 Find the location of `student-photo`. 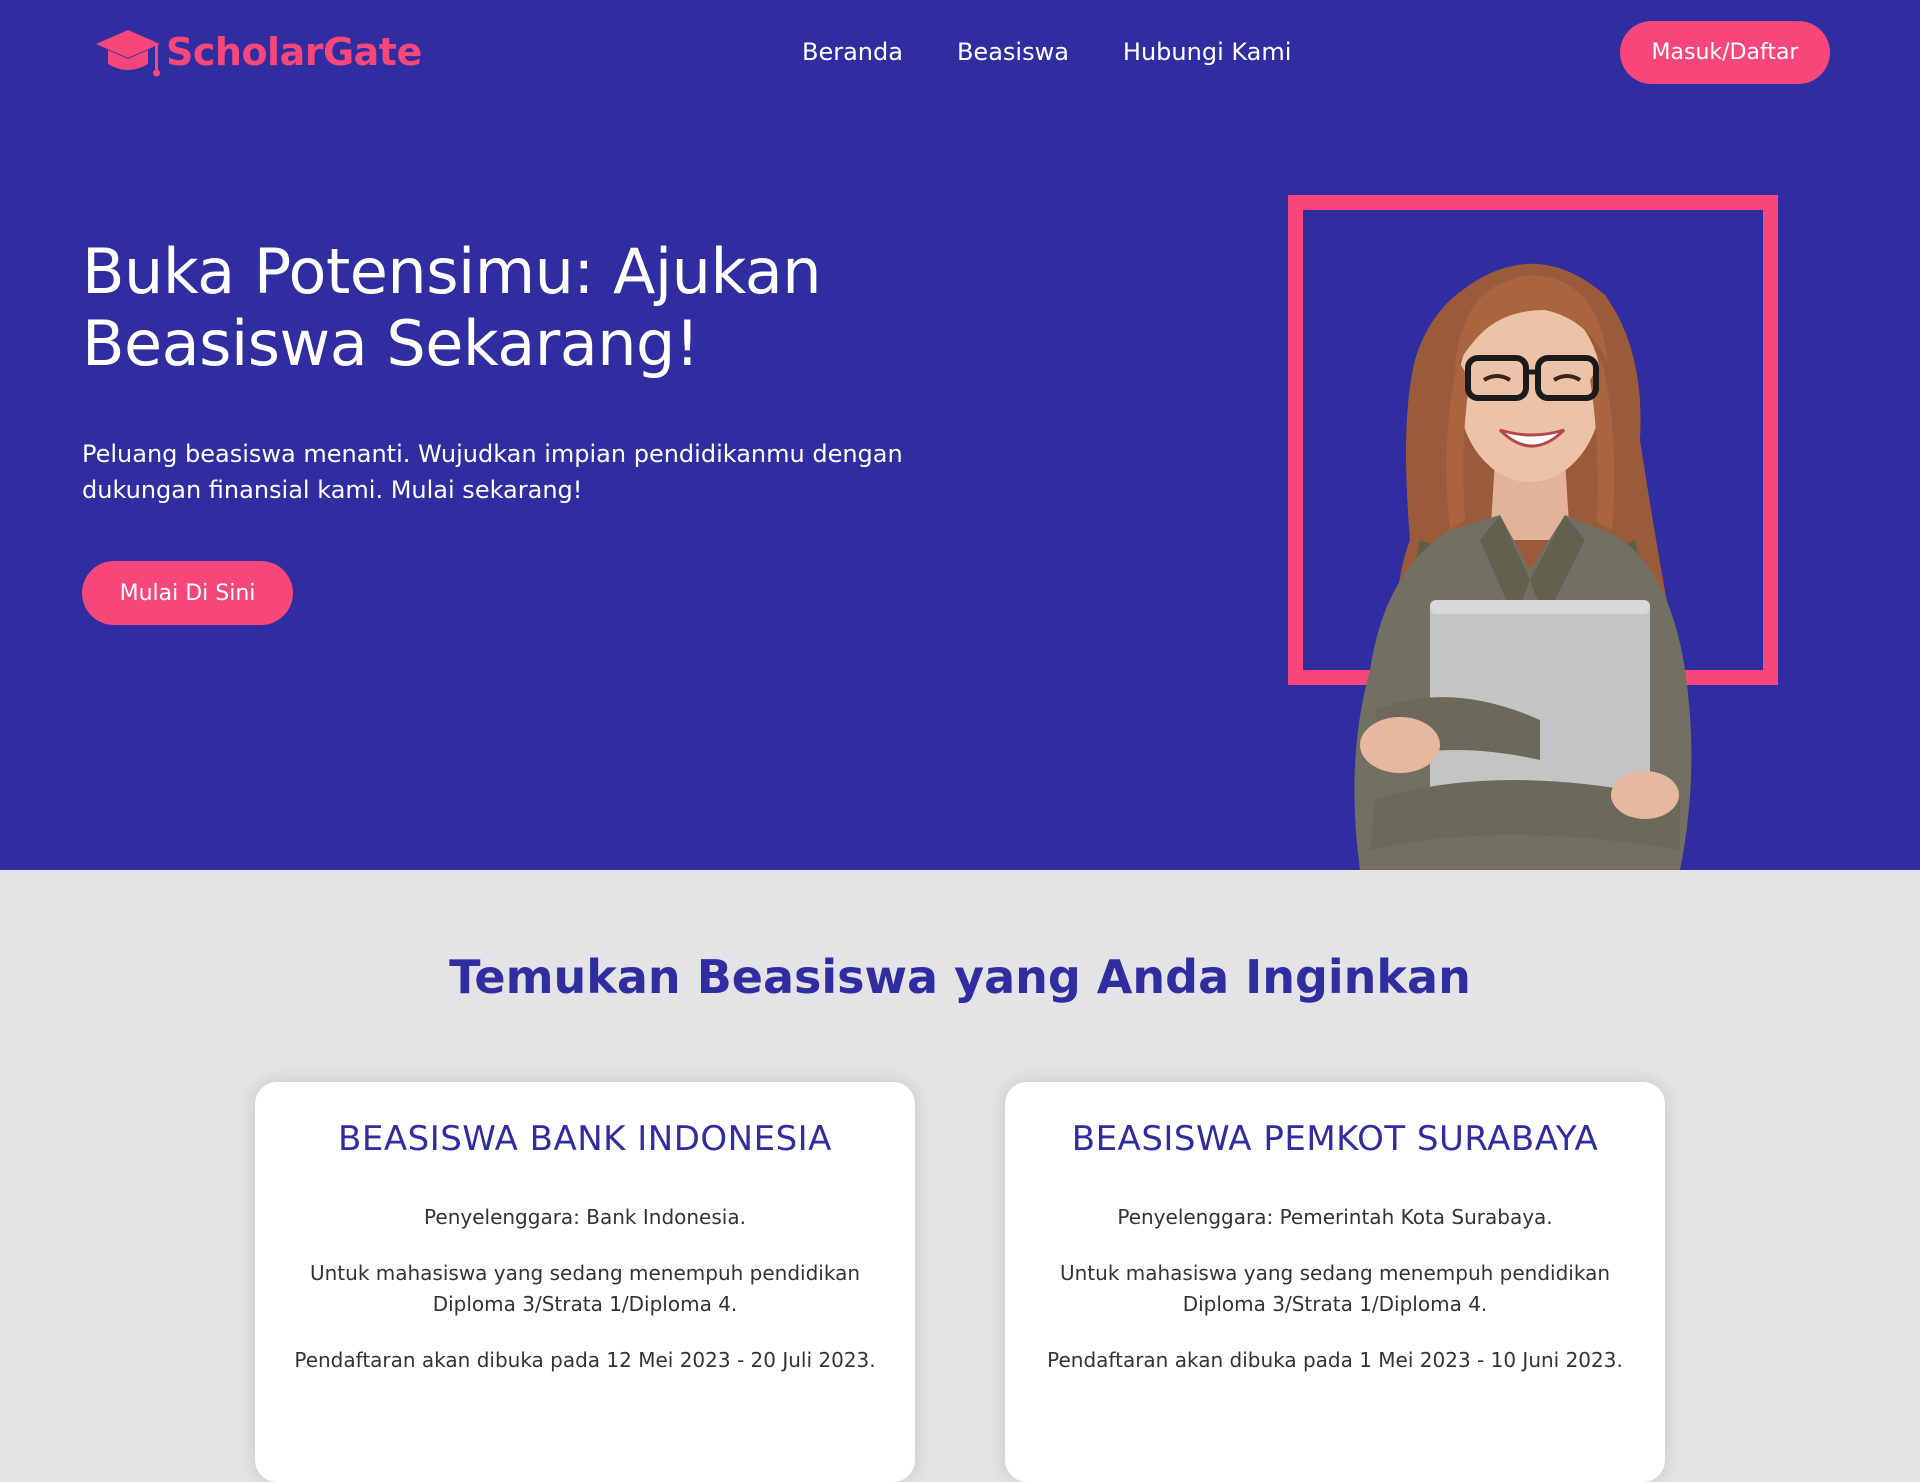

student-photo is located at coordinates (1523, 566).